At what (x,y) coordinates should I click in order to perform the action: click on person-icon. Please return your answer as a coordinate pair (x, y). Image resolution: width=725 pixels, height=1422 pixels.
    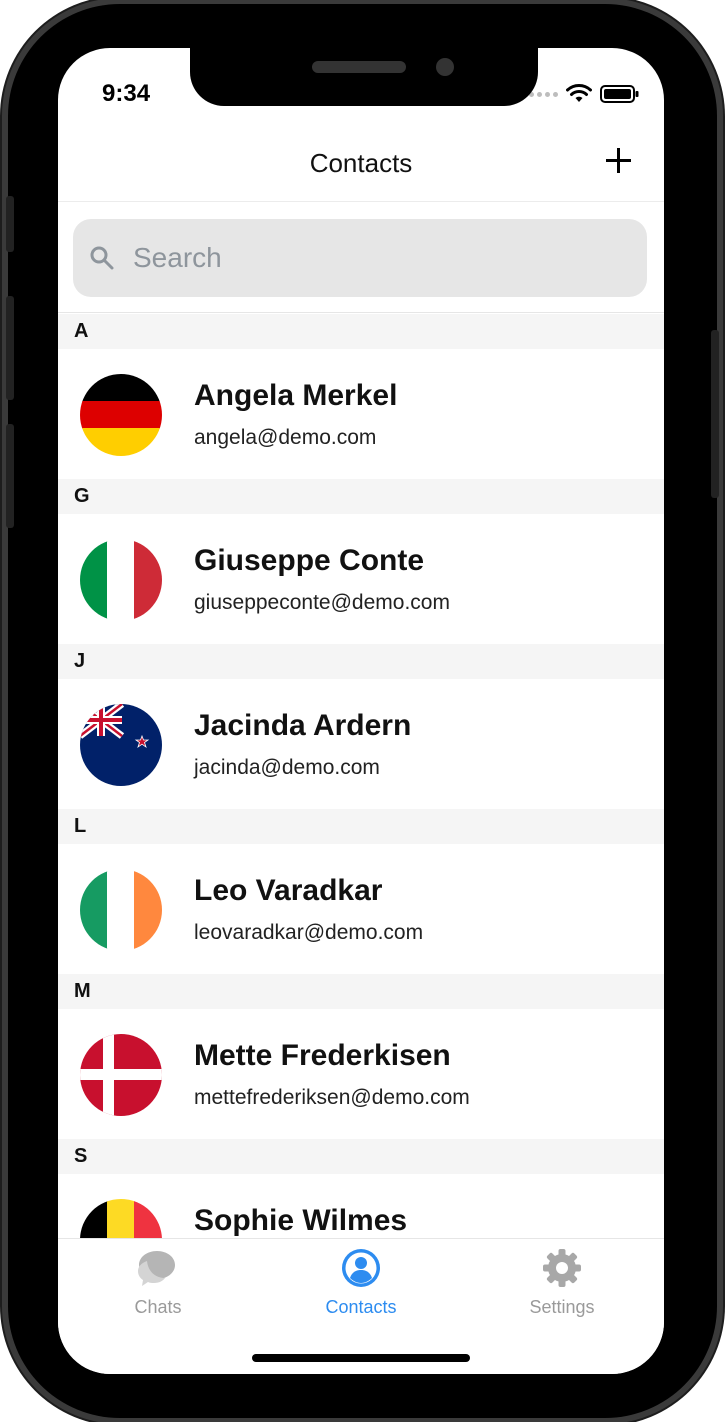
    Looking at the image, I should click on (361, 1268).